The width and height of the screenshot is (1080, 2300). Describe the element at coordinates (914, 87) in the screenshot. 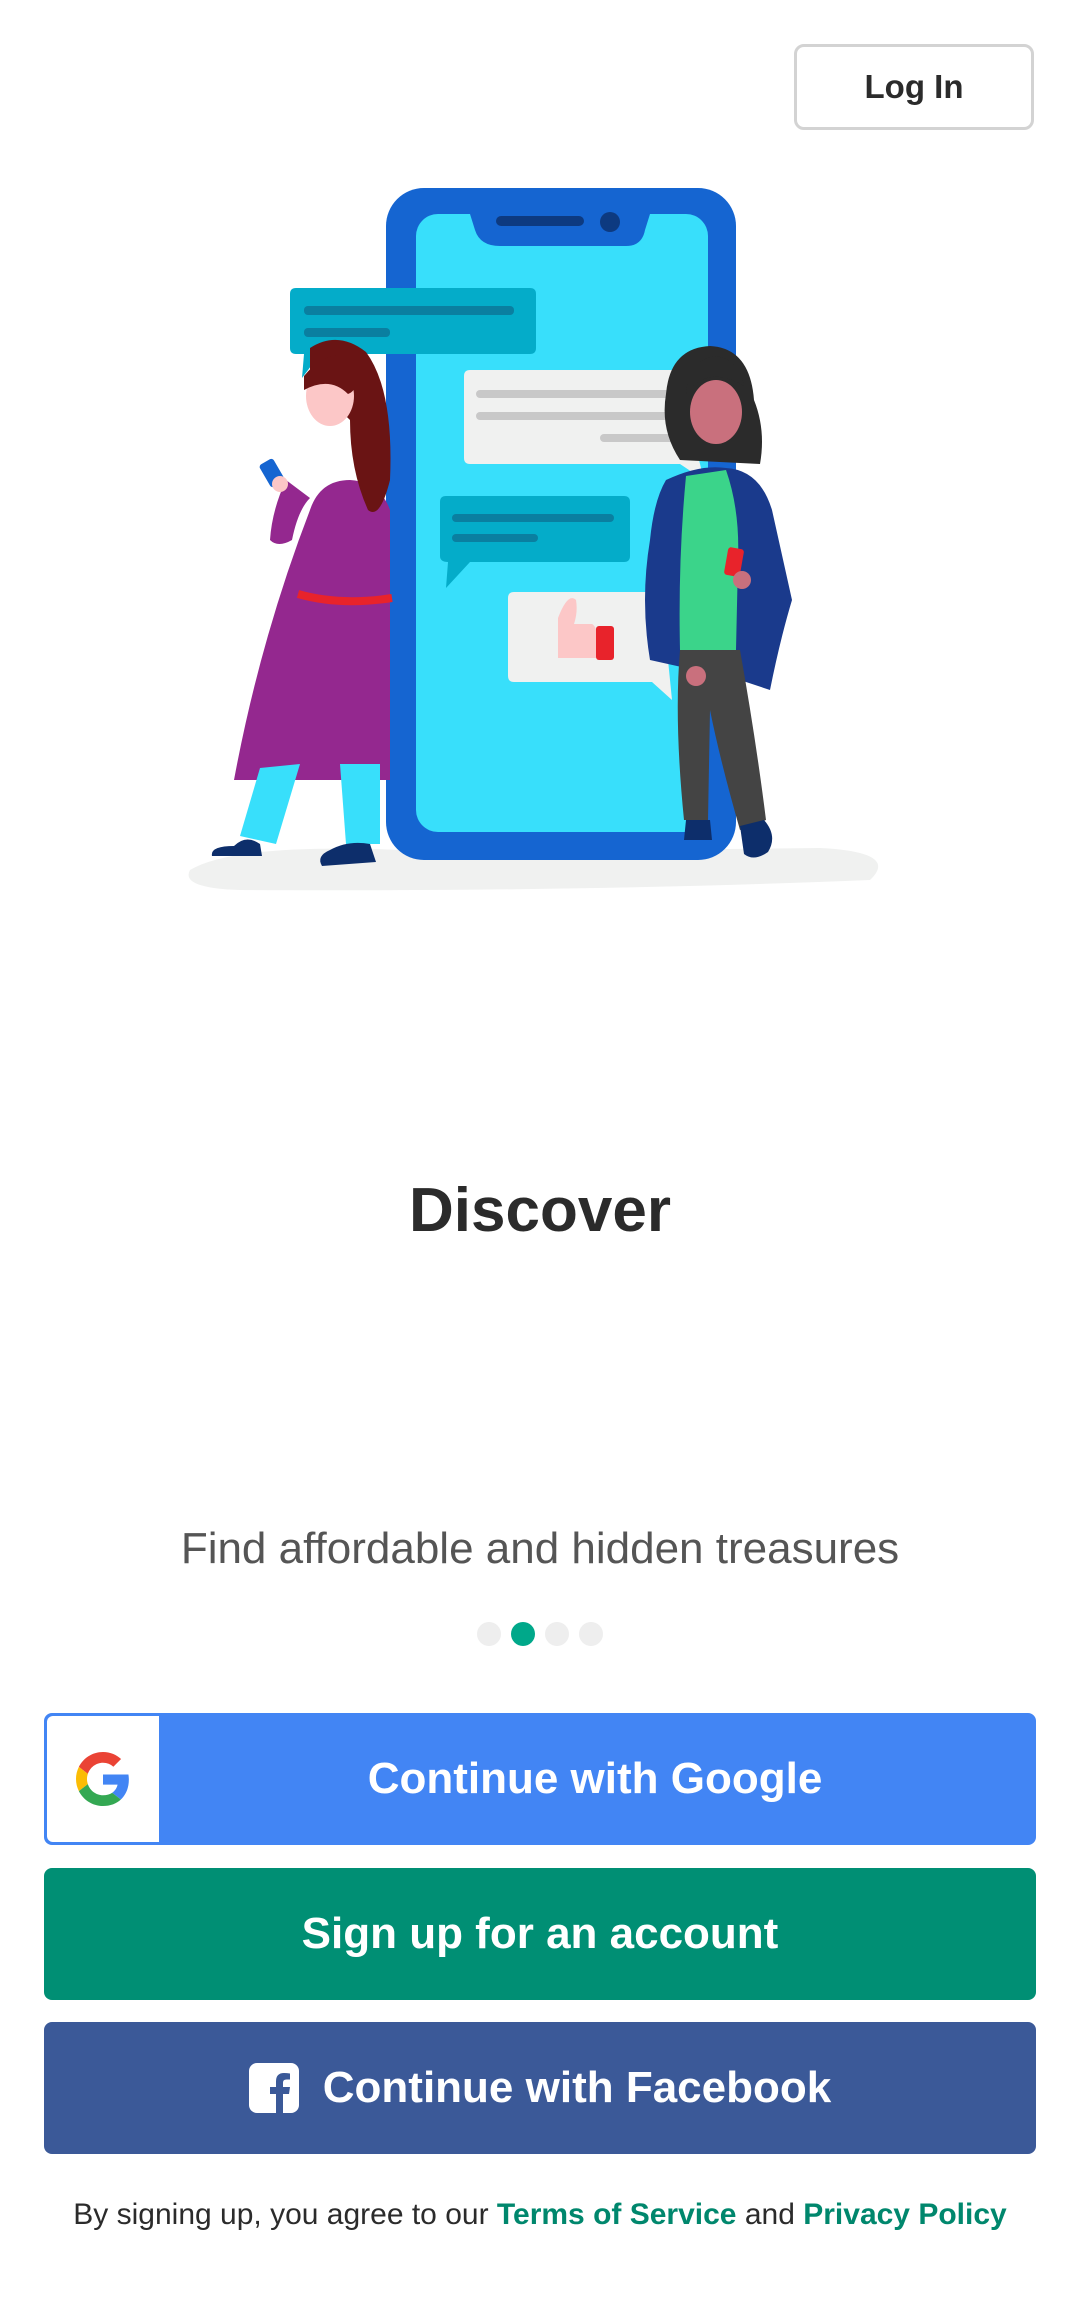

I see `login-button: Log In` at that location.